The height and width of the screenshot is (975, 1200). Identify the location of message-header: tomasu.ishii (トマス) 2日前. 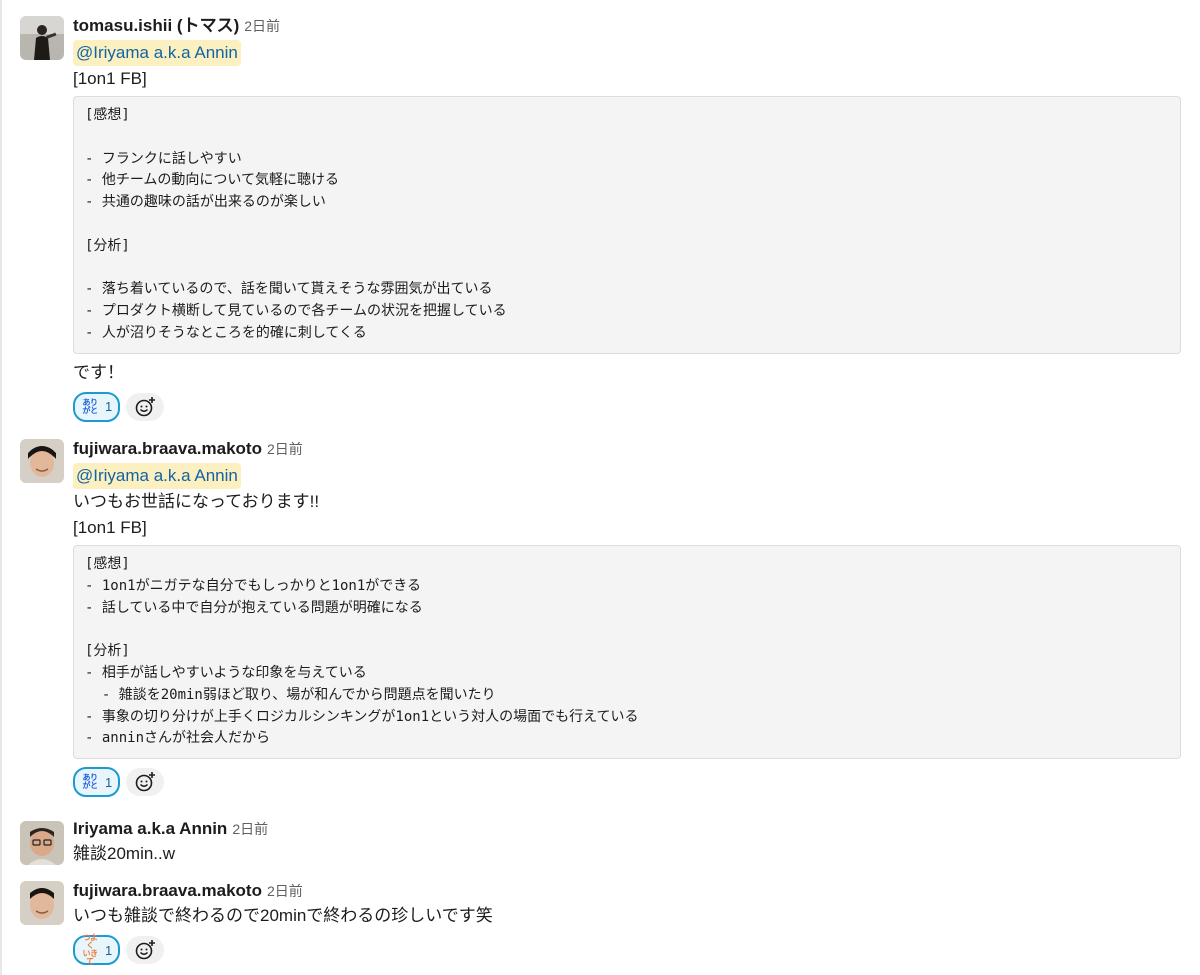
(627, 26).